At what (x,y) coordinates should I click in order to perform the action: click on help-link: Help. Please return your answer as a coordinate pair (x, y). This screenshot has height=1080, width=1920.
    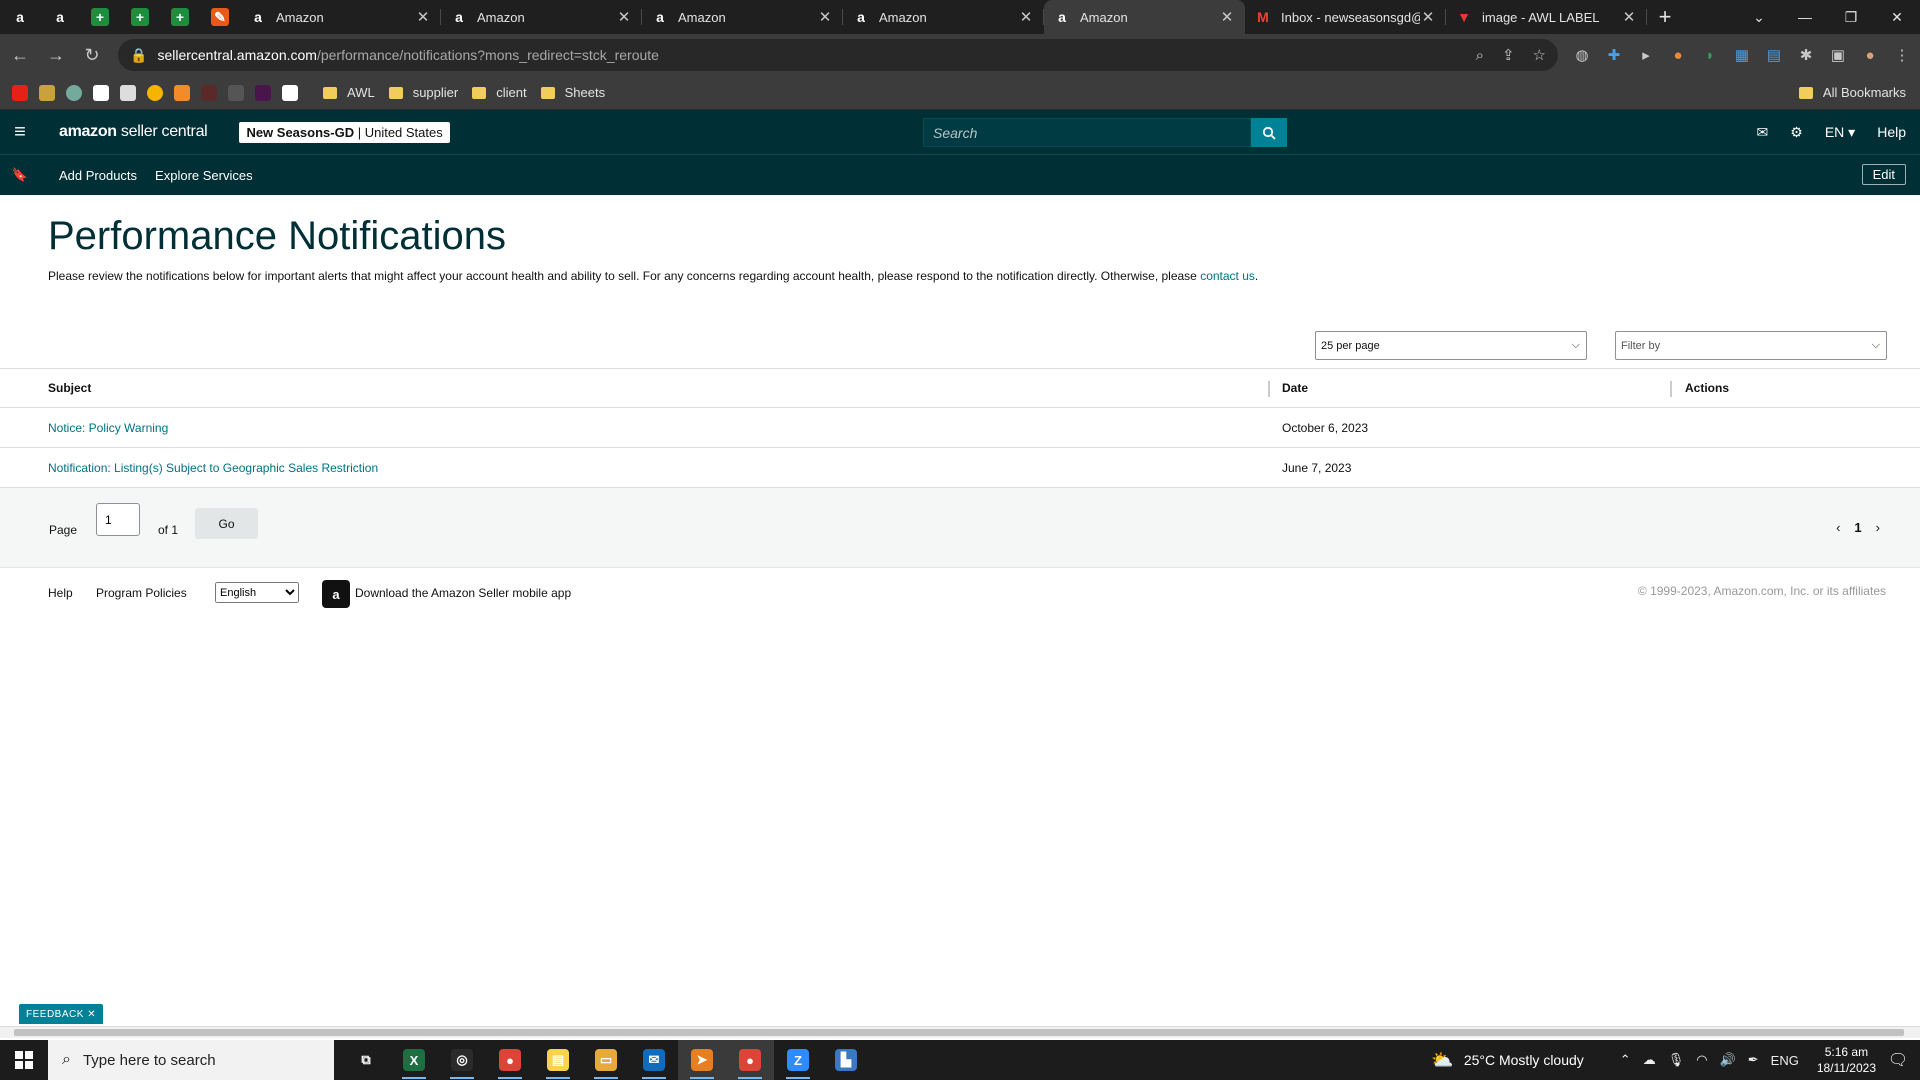
    Looking at the image, I should click on (1891, 132).